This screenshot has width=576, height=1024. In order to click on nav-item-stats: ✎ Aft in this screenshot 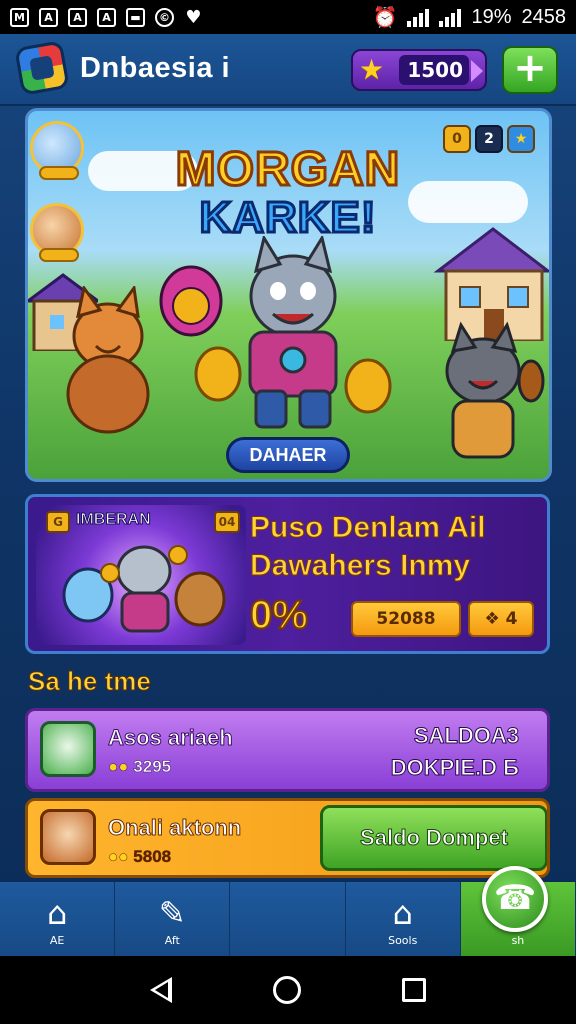, I will do `click(173, 919)`.